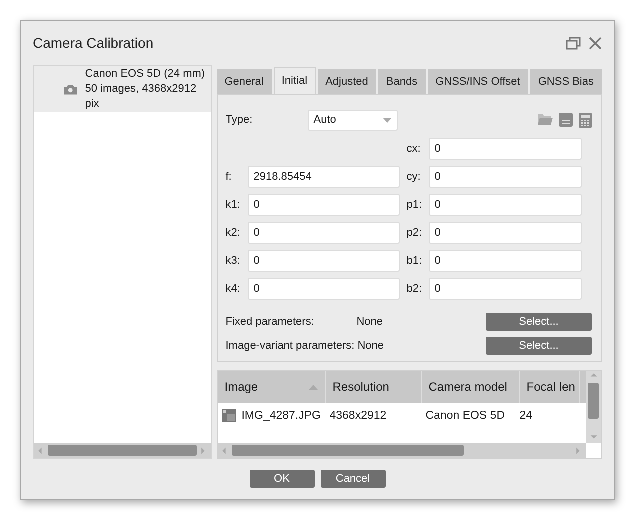 This screenshot has width=634, height=518. I want to click on dialog-button: OK, so click(282, 479).